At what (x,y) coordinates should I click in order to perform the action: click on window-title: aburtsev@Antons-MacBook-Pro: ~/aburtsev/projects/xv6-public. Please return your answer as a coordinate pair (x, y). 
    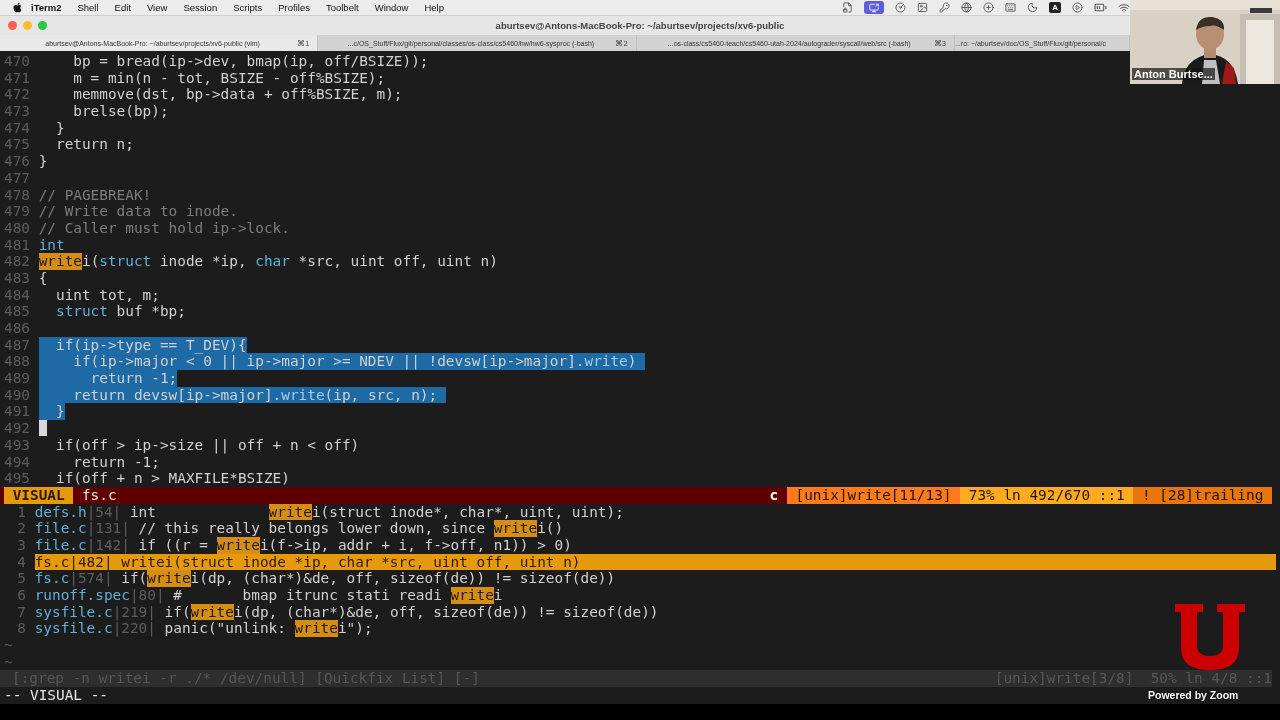
    Looking at the image, I should click on (640, 25).